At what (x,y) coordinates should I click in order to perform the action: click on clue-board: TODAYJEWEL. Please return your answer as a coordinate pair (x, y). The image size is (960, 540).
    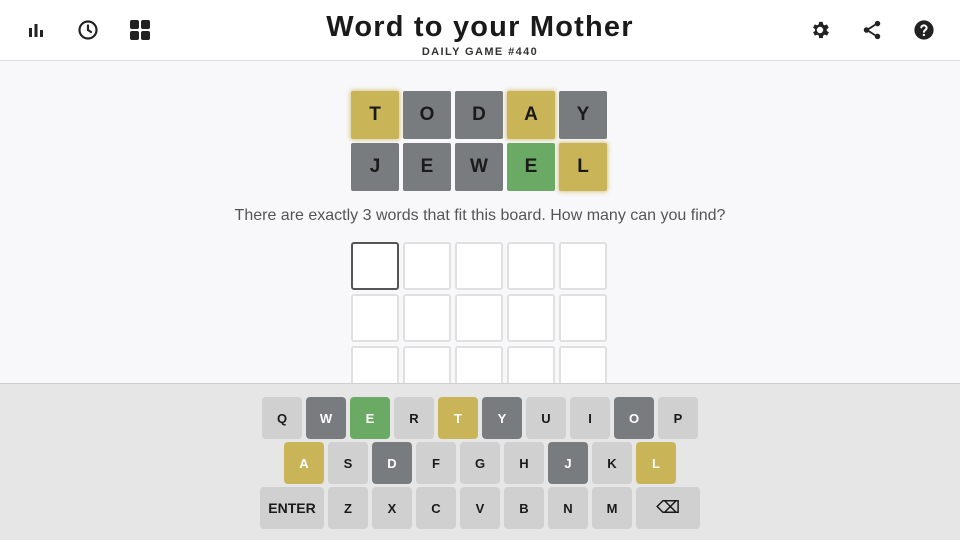
    Looking at the image, I should click on (479, 143).